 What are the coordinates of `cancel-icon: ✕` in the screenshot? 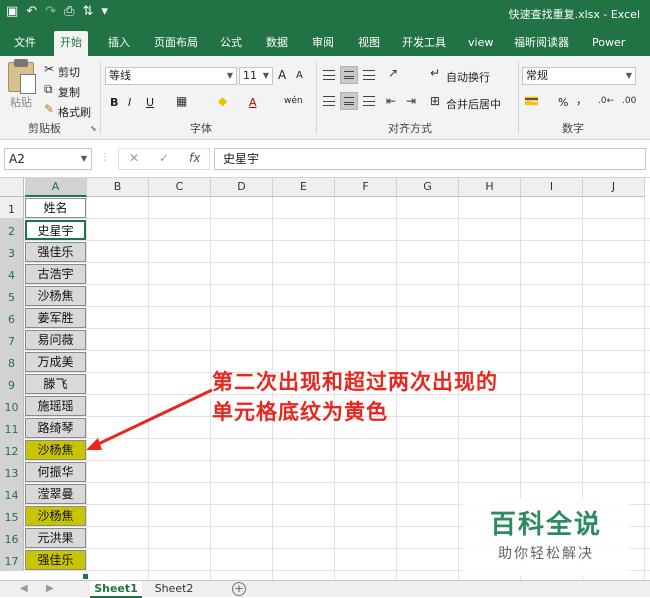 It's located at (134, 158).